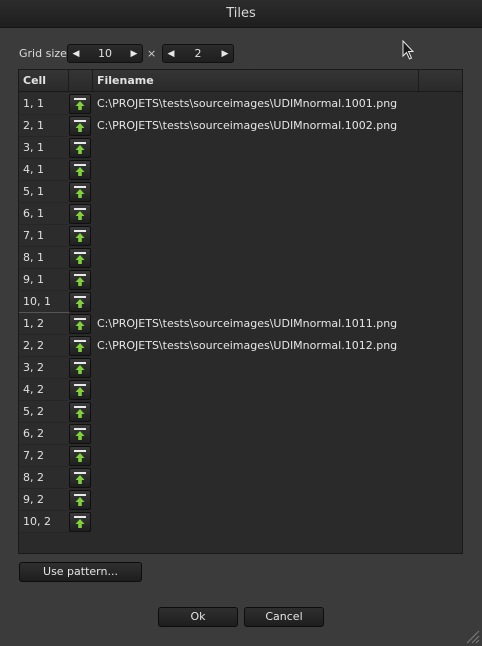 This screenshot has width=482, height=646. What do you see at coordinates (240, 148) in the screenshot?
I see `table-row: 3, 1` at bounding box center [240, 148].